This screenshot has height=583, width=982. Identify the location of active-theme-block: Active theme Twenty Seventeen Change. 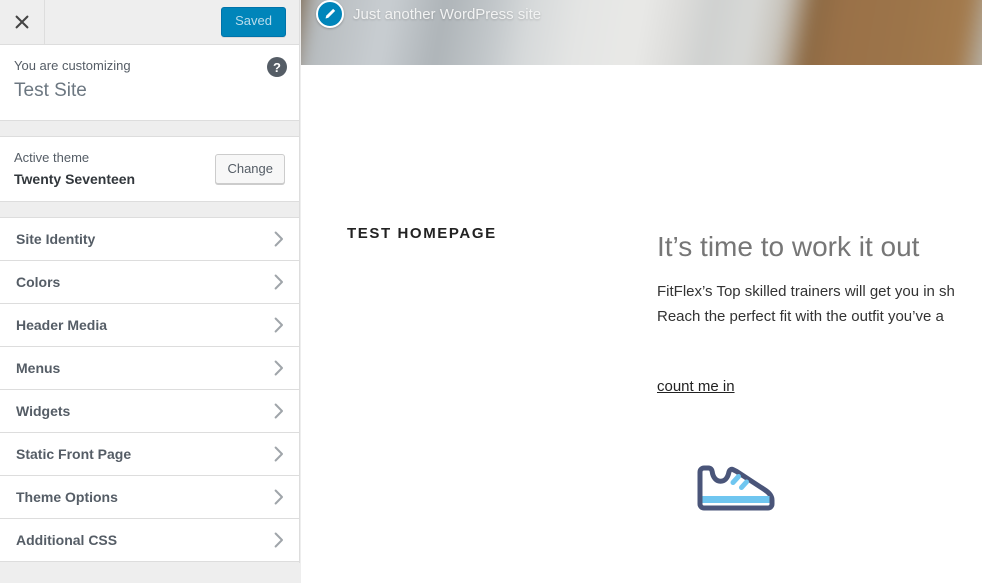
(149, 169).